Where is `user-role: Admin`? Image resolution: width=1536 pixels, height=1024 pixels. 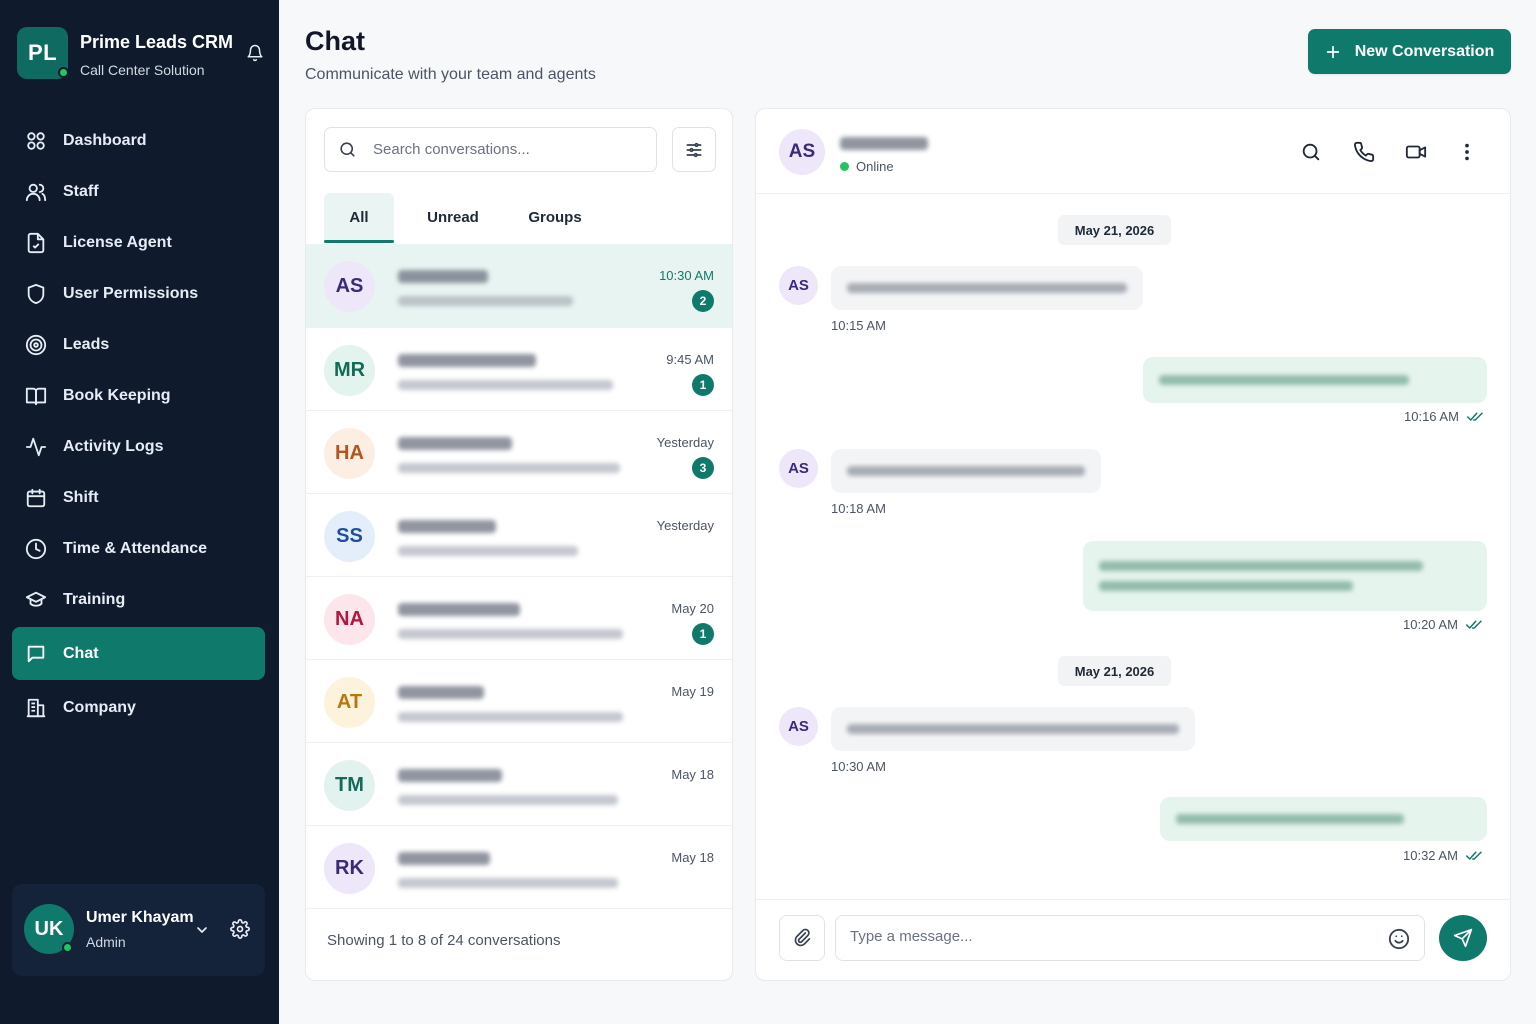
user-role: Admin is located at coordinates (106, 942).